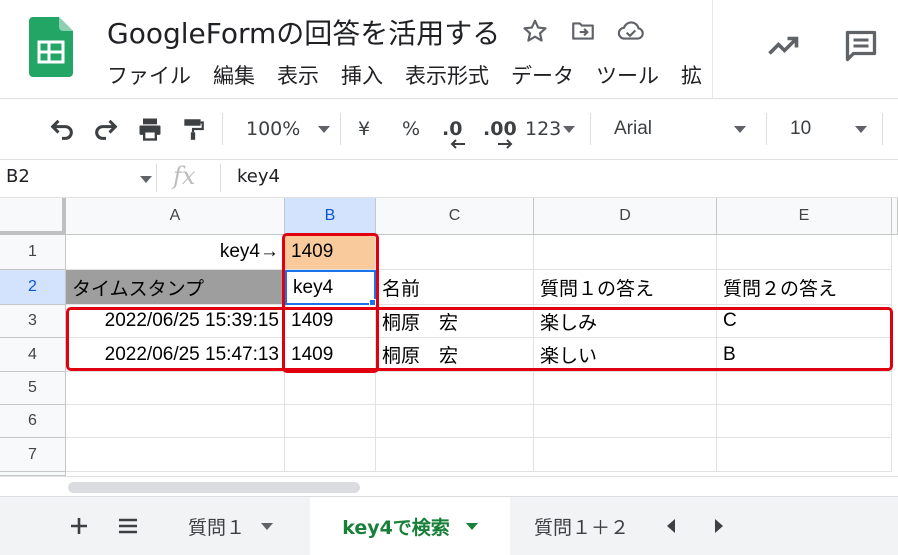 The image size is (898, 555). What do you see at coordinates (627, 75) in the screenshot?
I see `menu-tools: ツール` at bounding box center [627, 75].